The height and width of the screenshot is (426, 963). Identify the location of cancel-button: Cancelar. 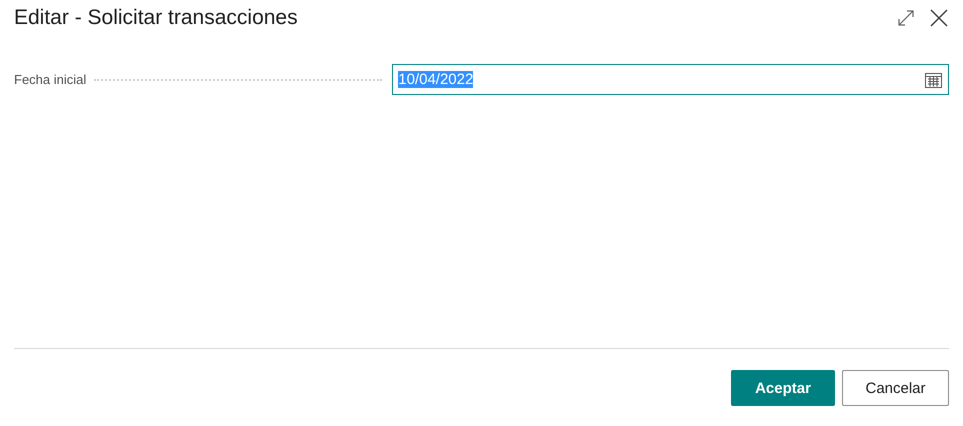
(895, 388).